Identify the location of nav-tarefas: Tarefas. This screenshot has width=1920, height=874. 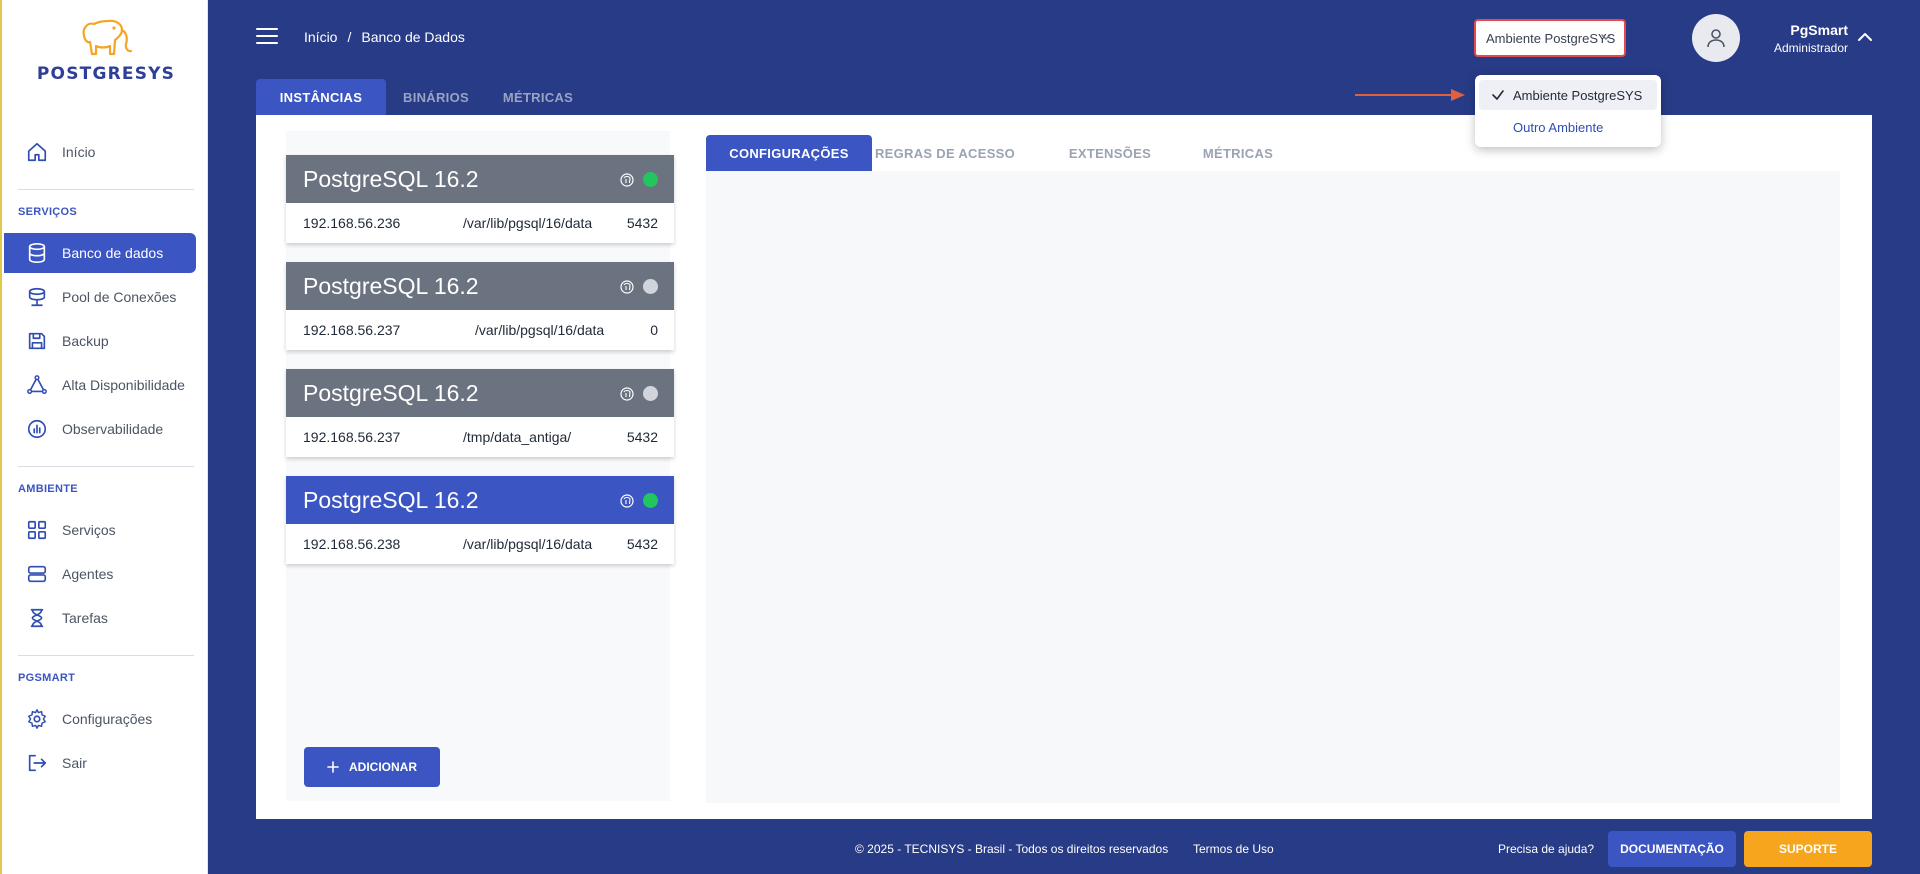
(100, 618).